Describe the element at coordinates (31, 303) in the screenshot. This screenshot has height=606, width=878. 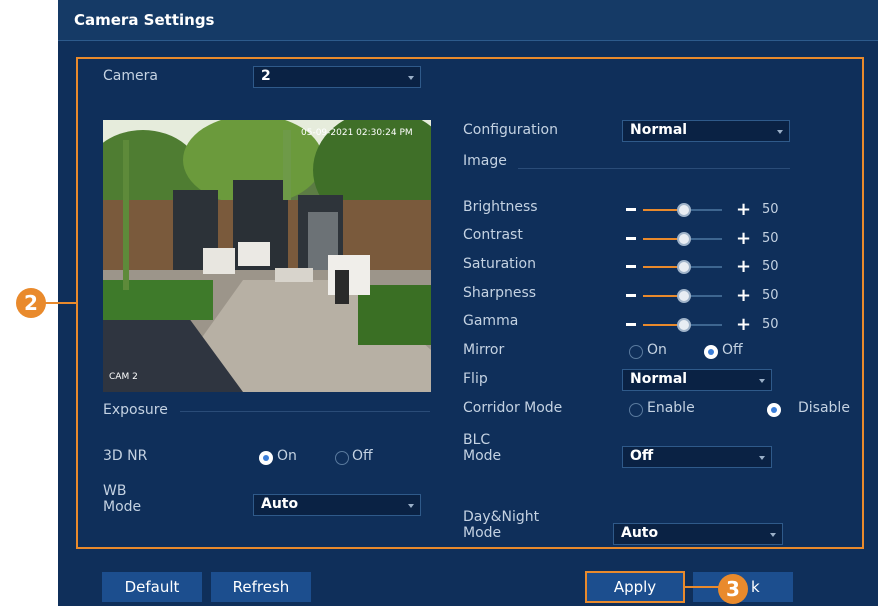
I see `panel-callout-badge: 2` at that location.